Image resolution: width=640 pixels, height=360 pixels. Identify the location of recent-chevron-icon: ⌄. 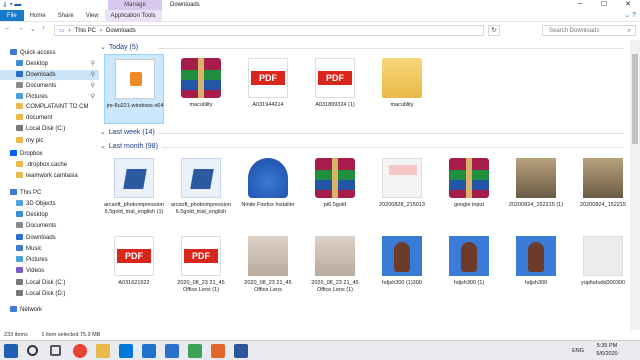
(33, 29).